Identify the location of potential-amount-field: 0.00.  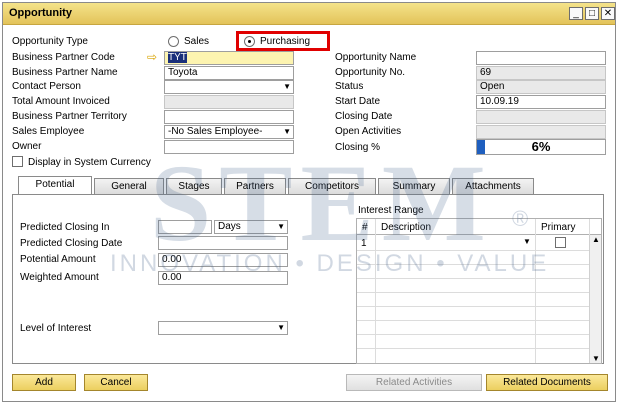
(223, 260).